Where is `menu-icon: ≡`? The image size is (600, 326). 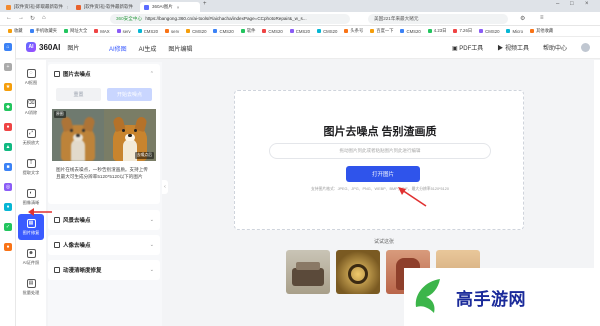
menu-icon: ≡ is located at coordinates (542, 18).